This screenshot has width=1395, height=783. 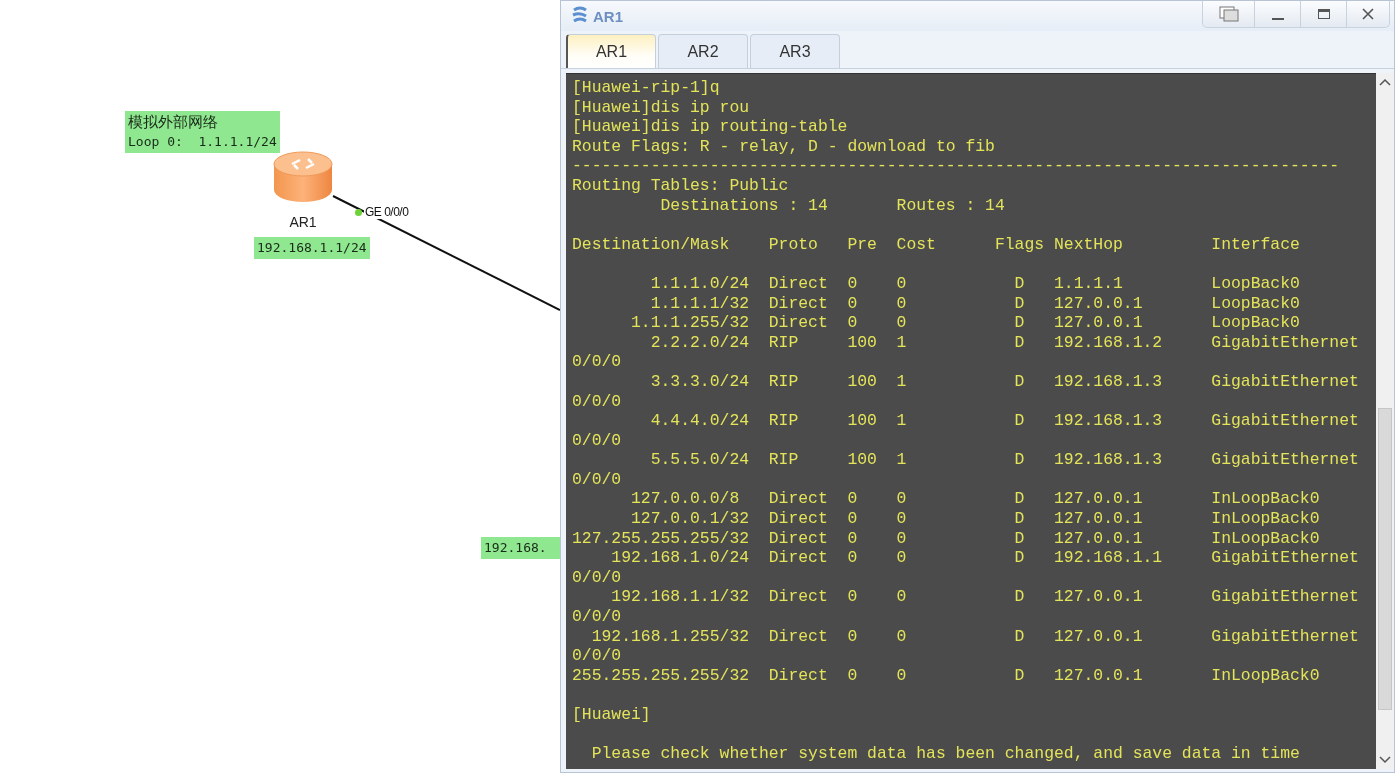 What do you see at coordinates (1004, 342) in the screenshot?
I see `terminal-line: 2.2.2.0/24 RIP 100 1 D 192.168.1.2 GigabitEthernet` at bounding box center [1004, 342].